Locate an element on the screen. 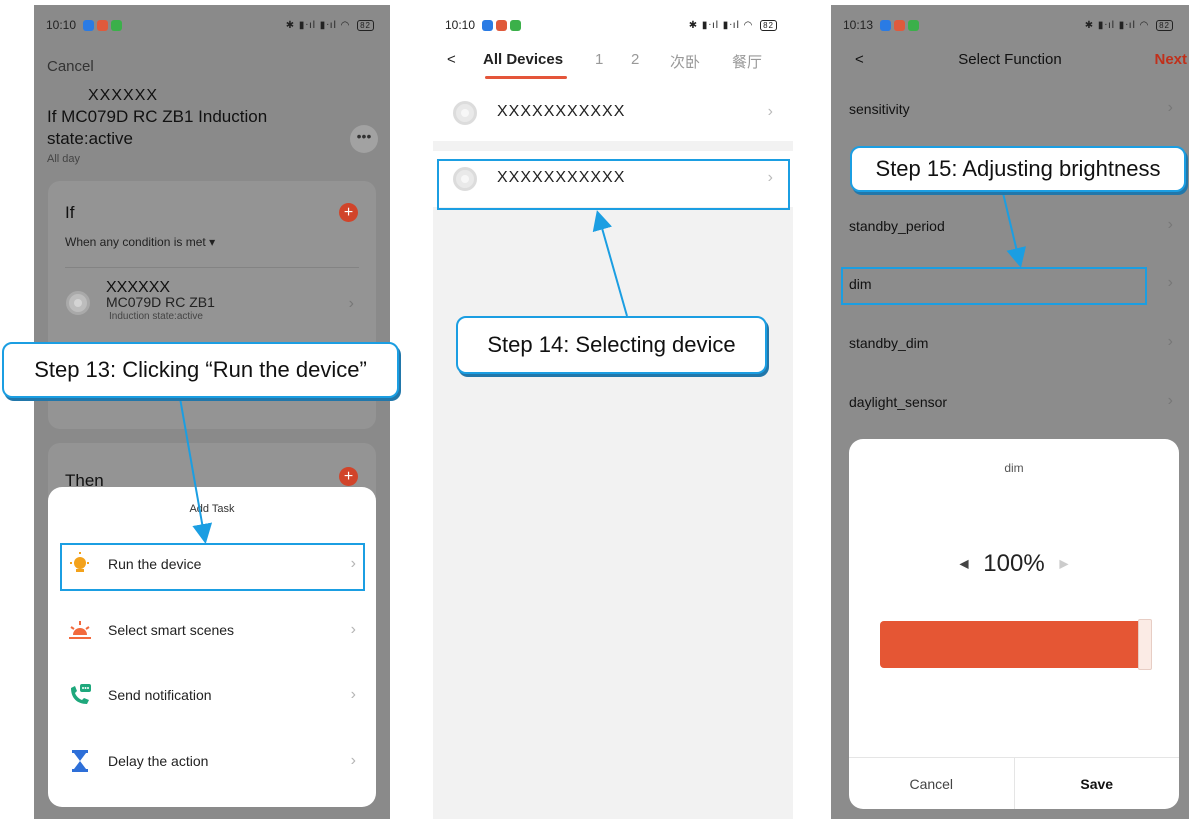 The image size is (1189, 819). save-button: Save is located at coordinates (1097, 783).